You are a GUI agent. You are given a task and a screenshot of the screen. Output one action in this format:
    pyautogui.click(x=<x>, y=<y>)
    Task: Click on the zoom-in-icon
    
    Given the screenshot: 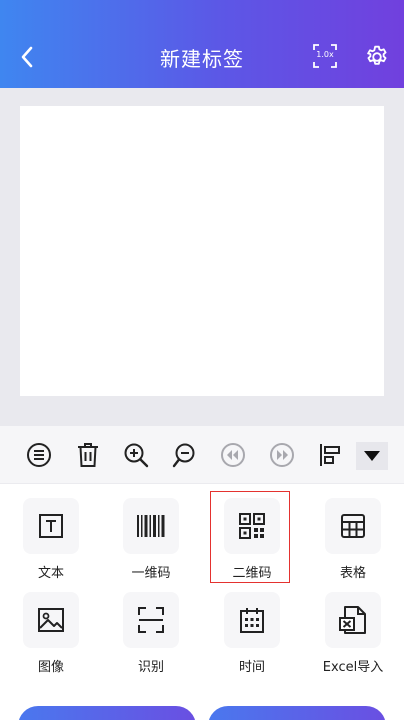 What is the action you would take?
    pyautogui.click(x=136, y=455)
    